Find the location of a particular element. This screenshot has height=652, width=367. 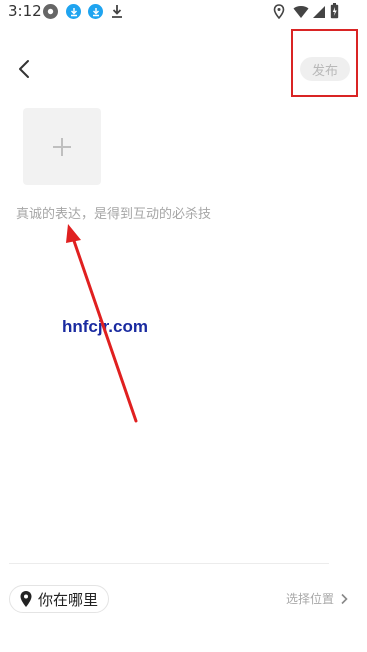

add-media-button is located at coordinates (62, 146).